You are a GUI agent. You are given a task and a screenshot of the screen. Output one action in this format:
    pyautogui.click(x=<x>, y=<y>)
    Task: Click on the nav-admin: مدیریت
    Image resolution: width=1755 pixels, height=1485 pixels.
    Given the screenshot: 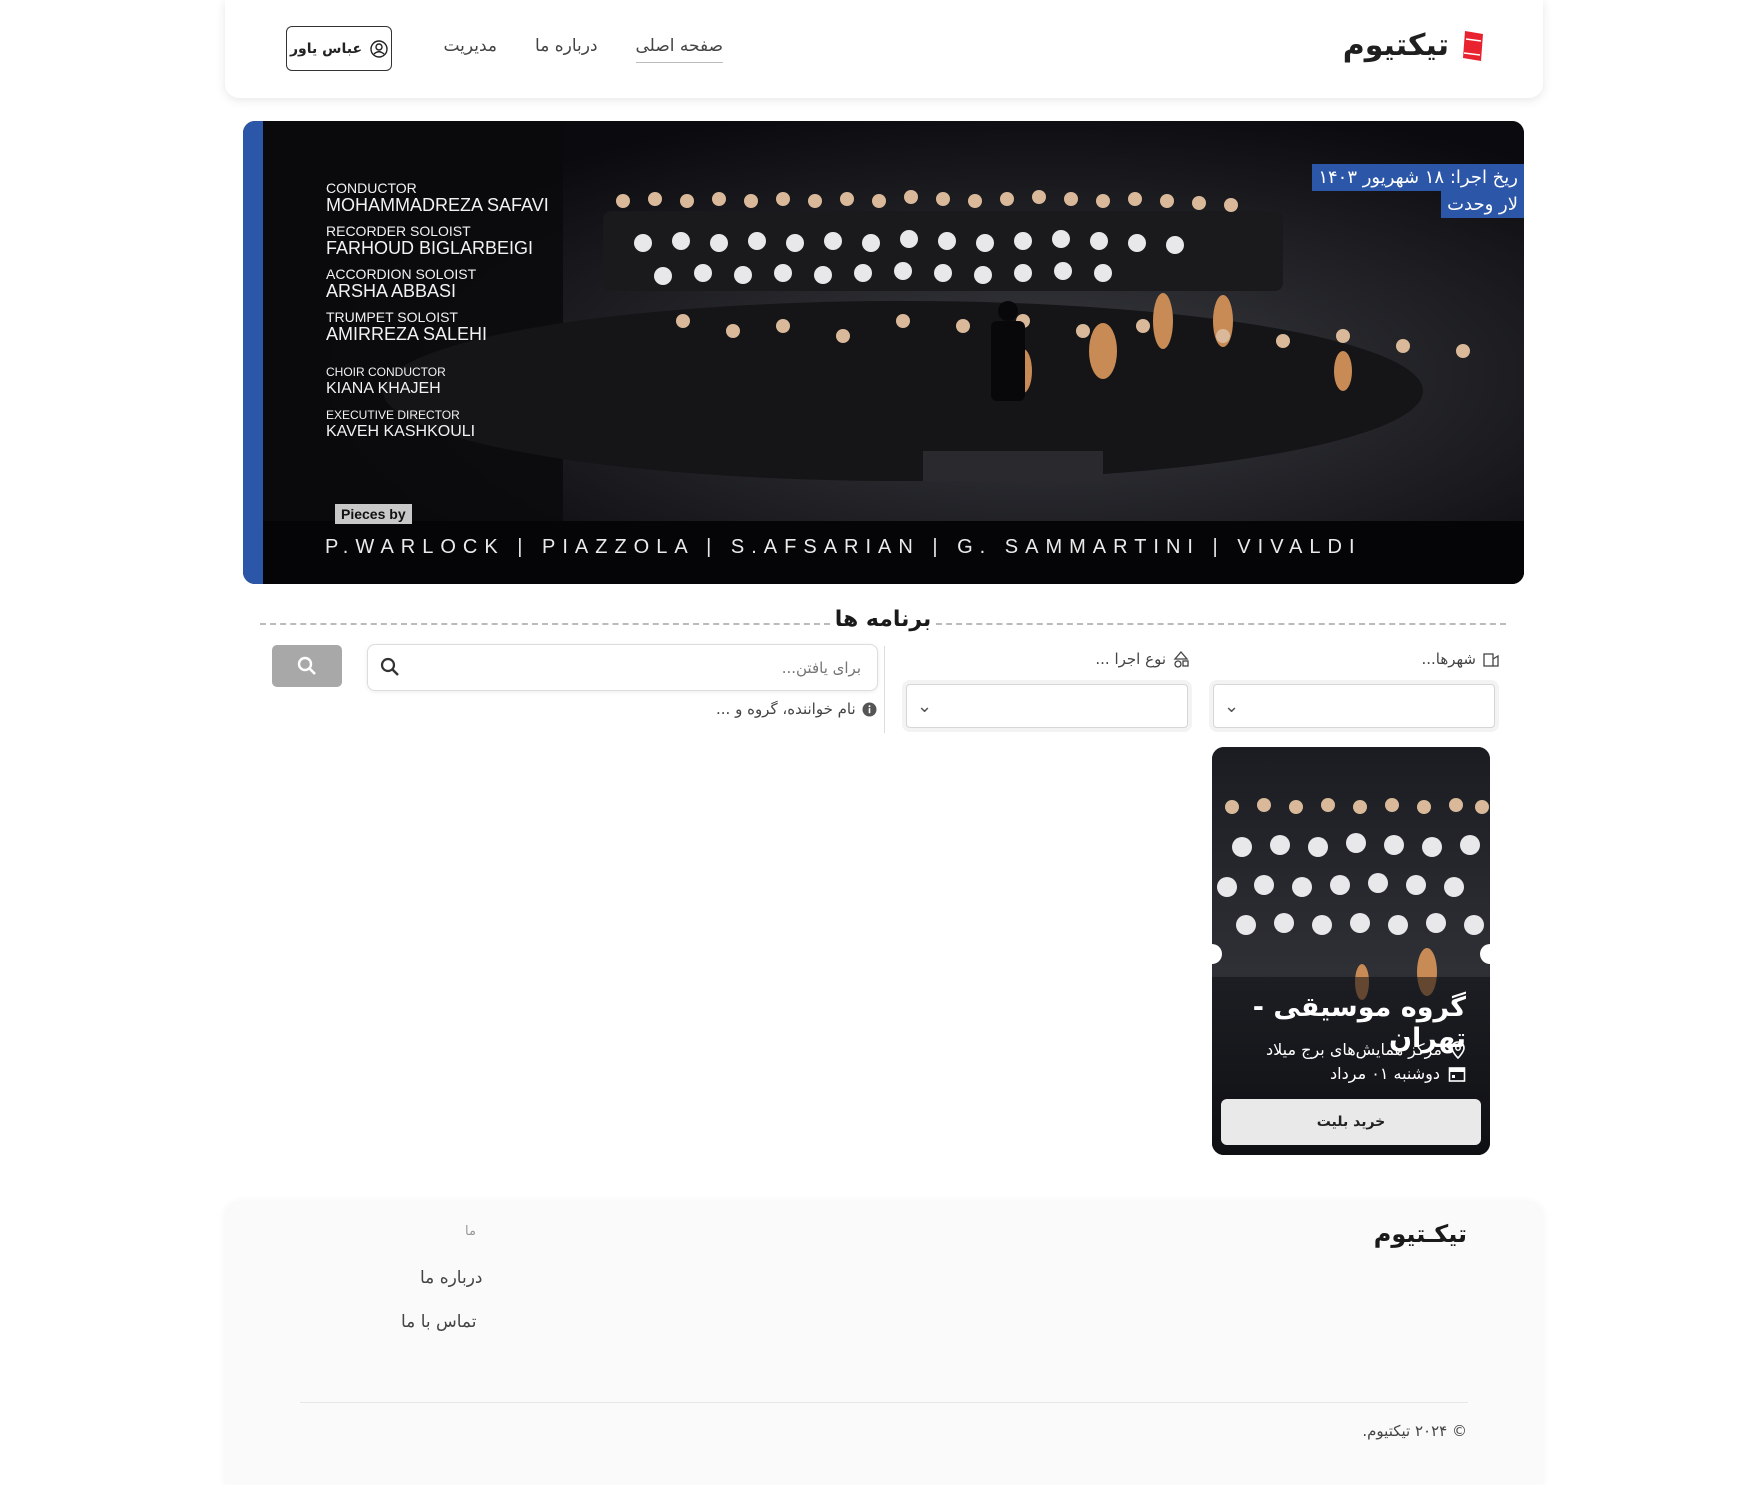 What is the action you would take?
    pyautogui.click(x=470, y=49)
    